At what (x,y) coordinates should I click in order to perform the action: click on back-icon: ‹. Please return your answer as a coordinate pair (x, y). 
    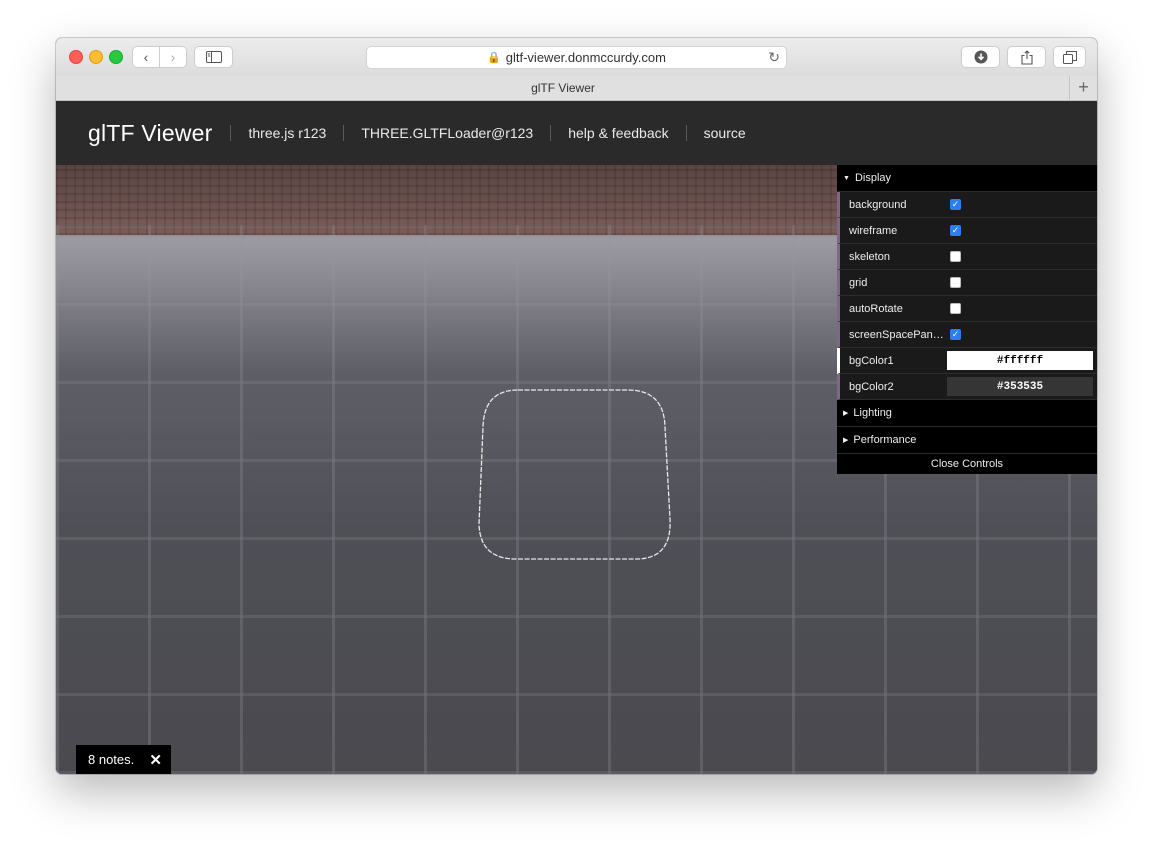
    Looking at the image, I should click on (146, 57).